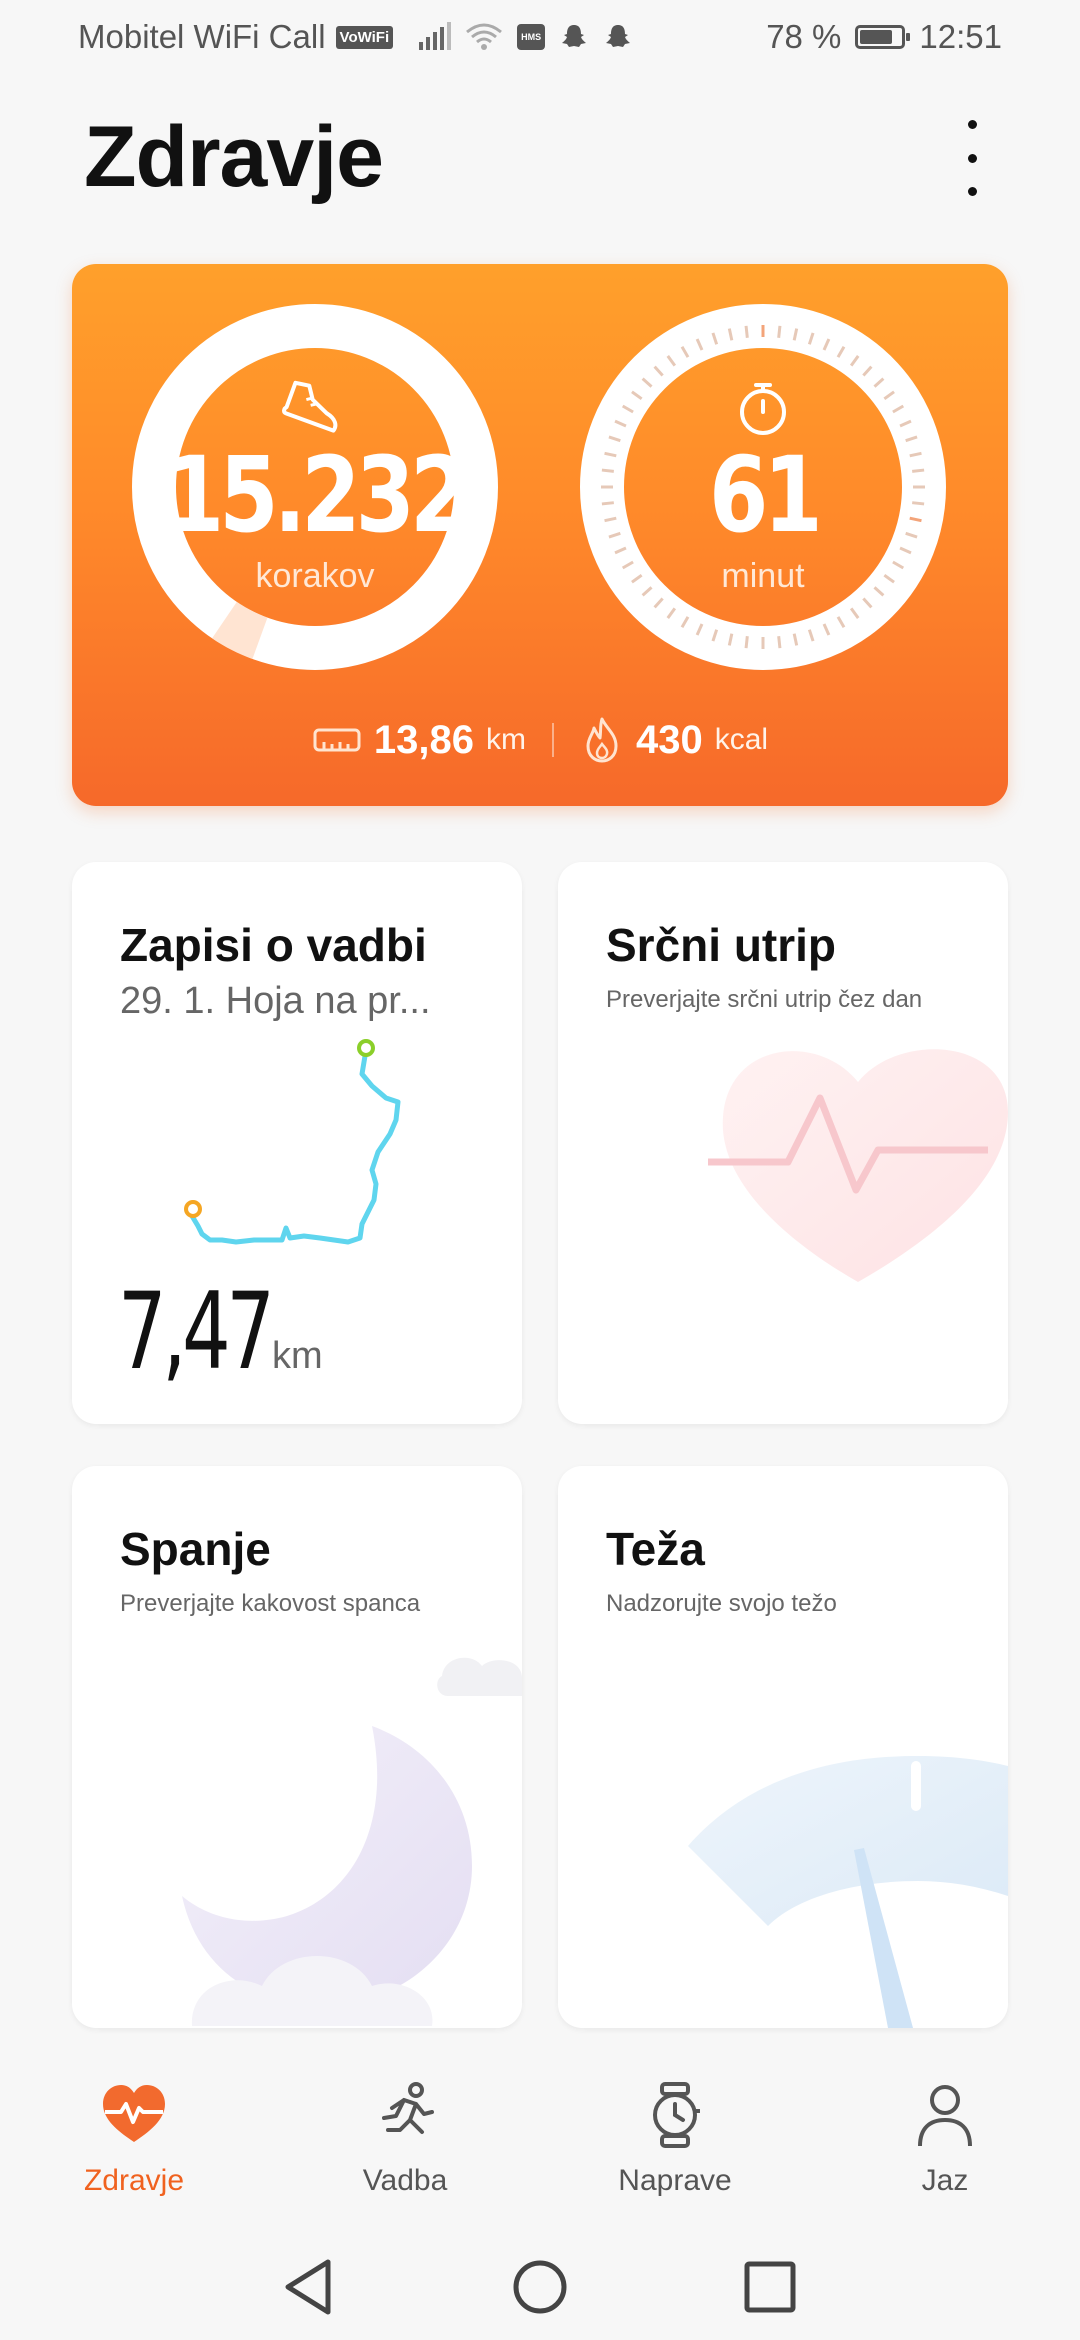 This screenshot has width=1080, height=2340. What do you see at coordinates (315, 575) in the screenshot?
I see `steps-unit: korakov` at bounding box center [315, 575].